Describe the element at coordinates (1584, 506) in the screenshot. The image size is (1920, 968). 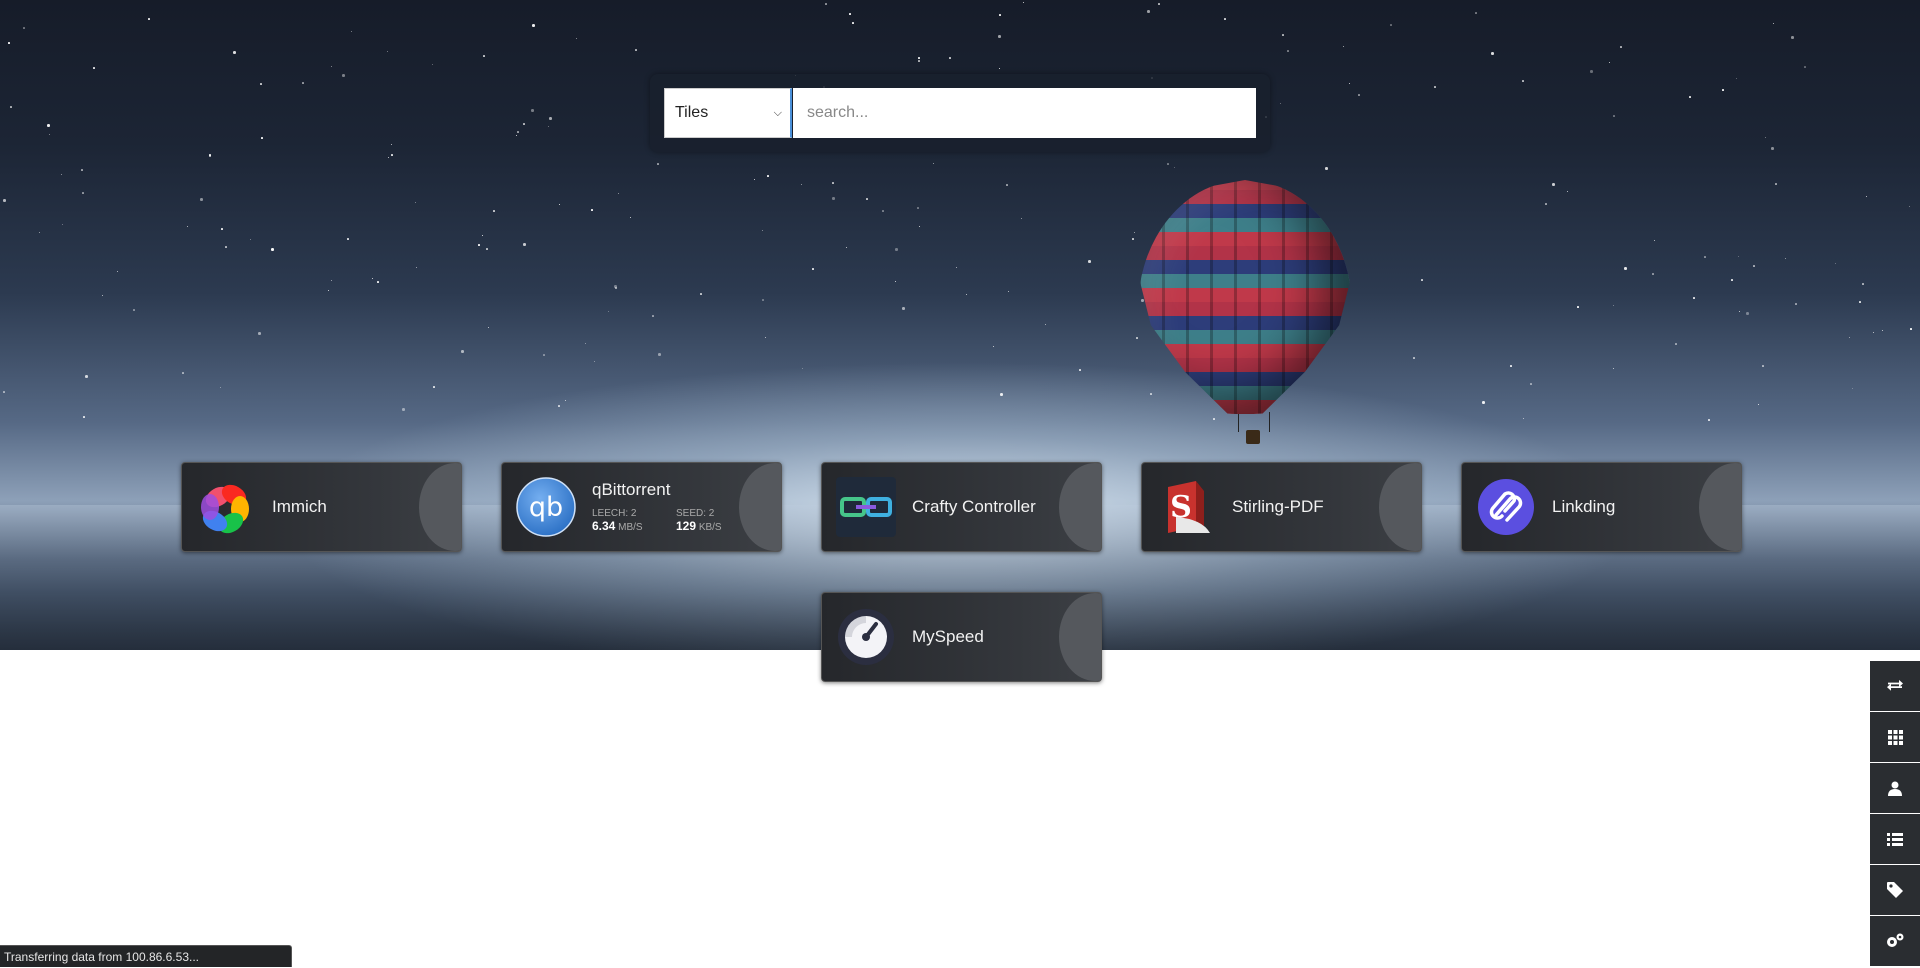
I see `tile-name: Linkding` at that location.